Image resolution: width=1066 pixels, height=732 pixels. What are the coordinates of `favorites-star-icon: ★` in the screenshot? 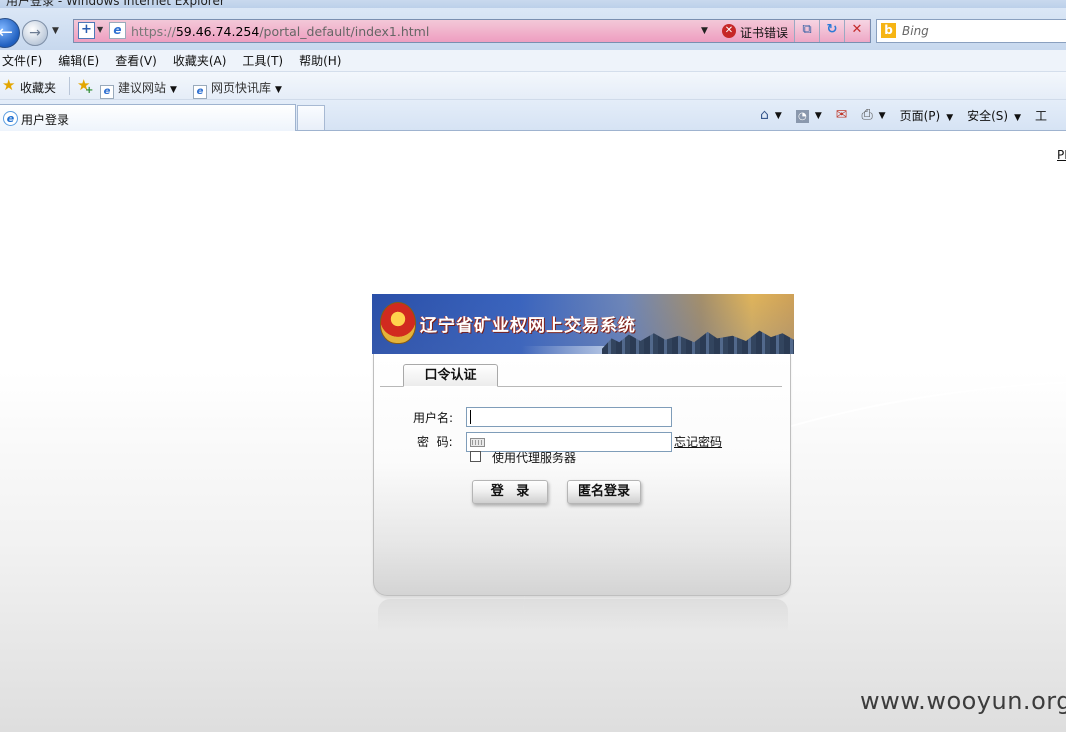 It's located at (8, 85).